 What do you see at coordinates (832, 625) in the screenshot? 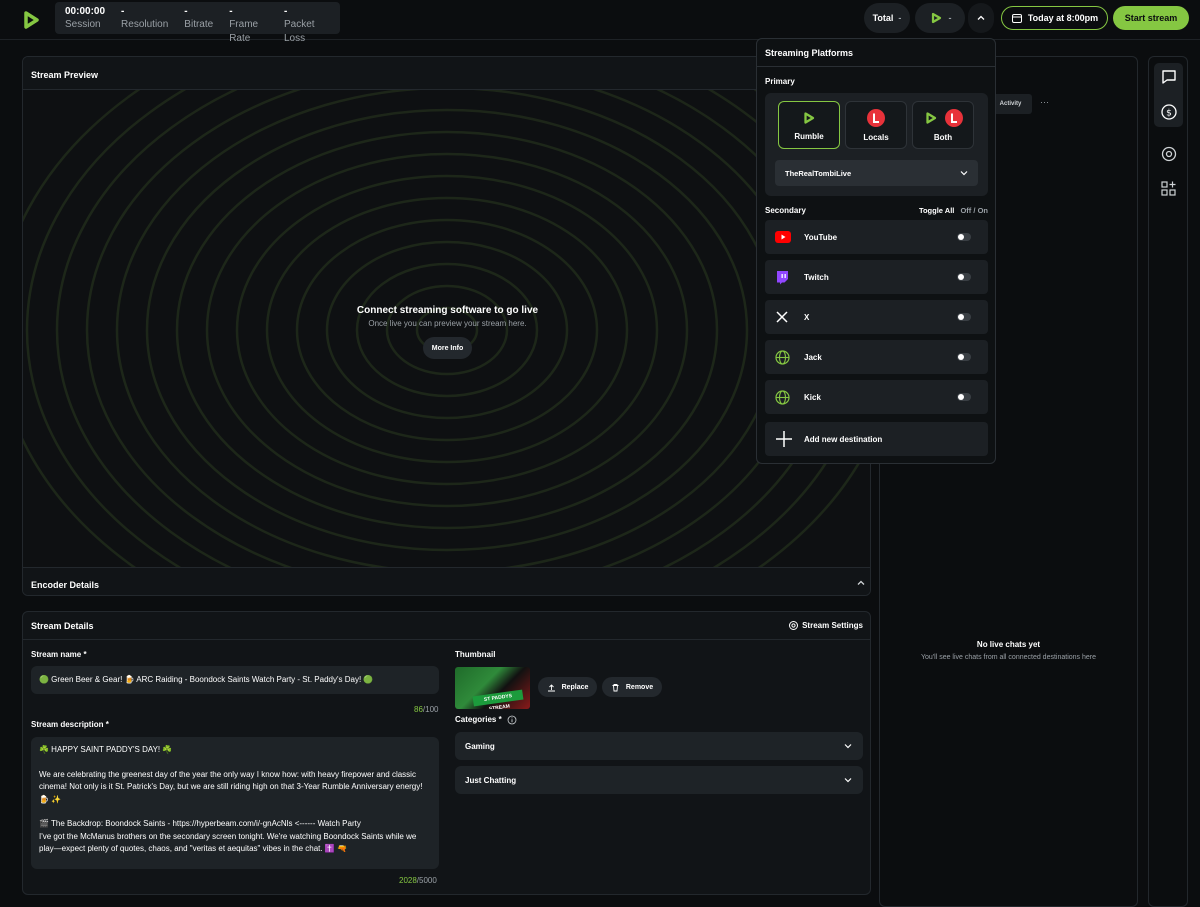
I see `stream-settings-label: Stream Settings` at bounding box center [832, 625].